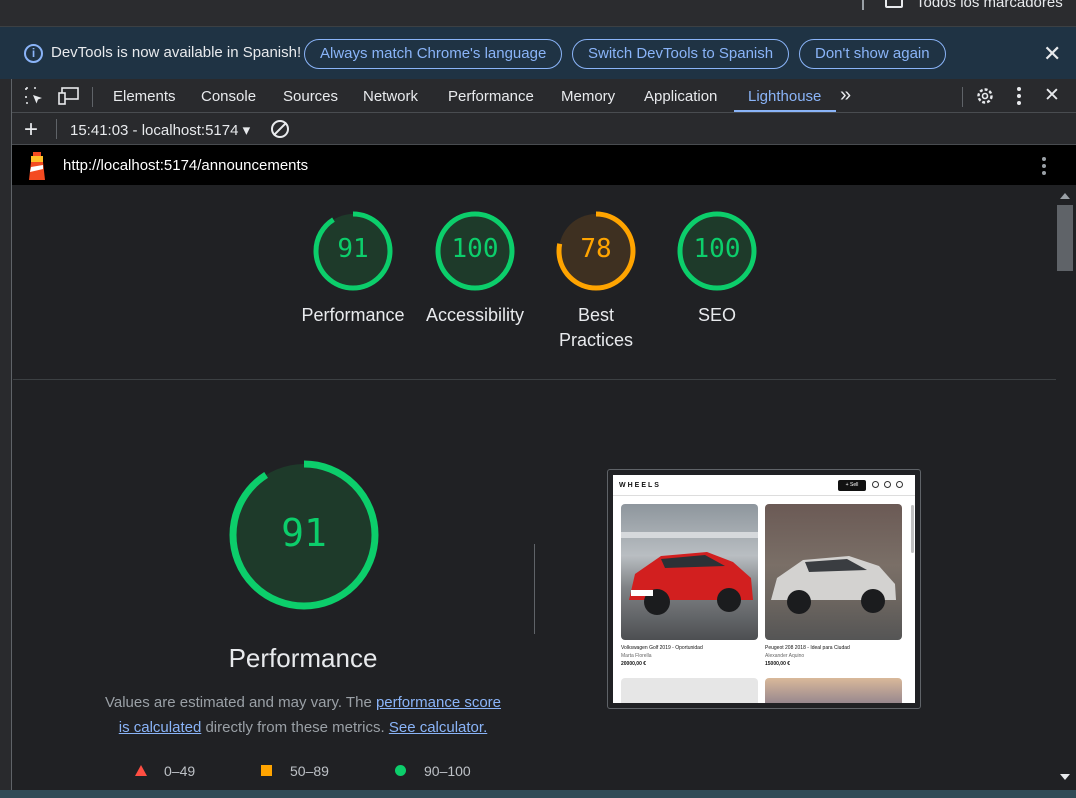 This screenshot has width=1076, height=798. What do you see at coordinates (390, 96) in the screenshot?
I see `tab-network: Network` at bounding box center [390, 96].